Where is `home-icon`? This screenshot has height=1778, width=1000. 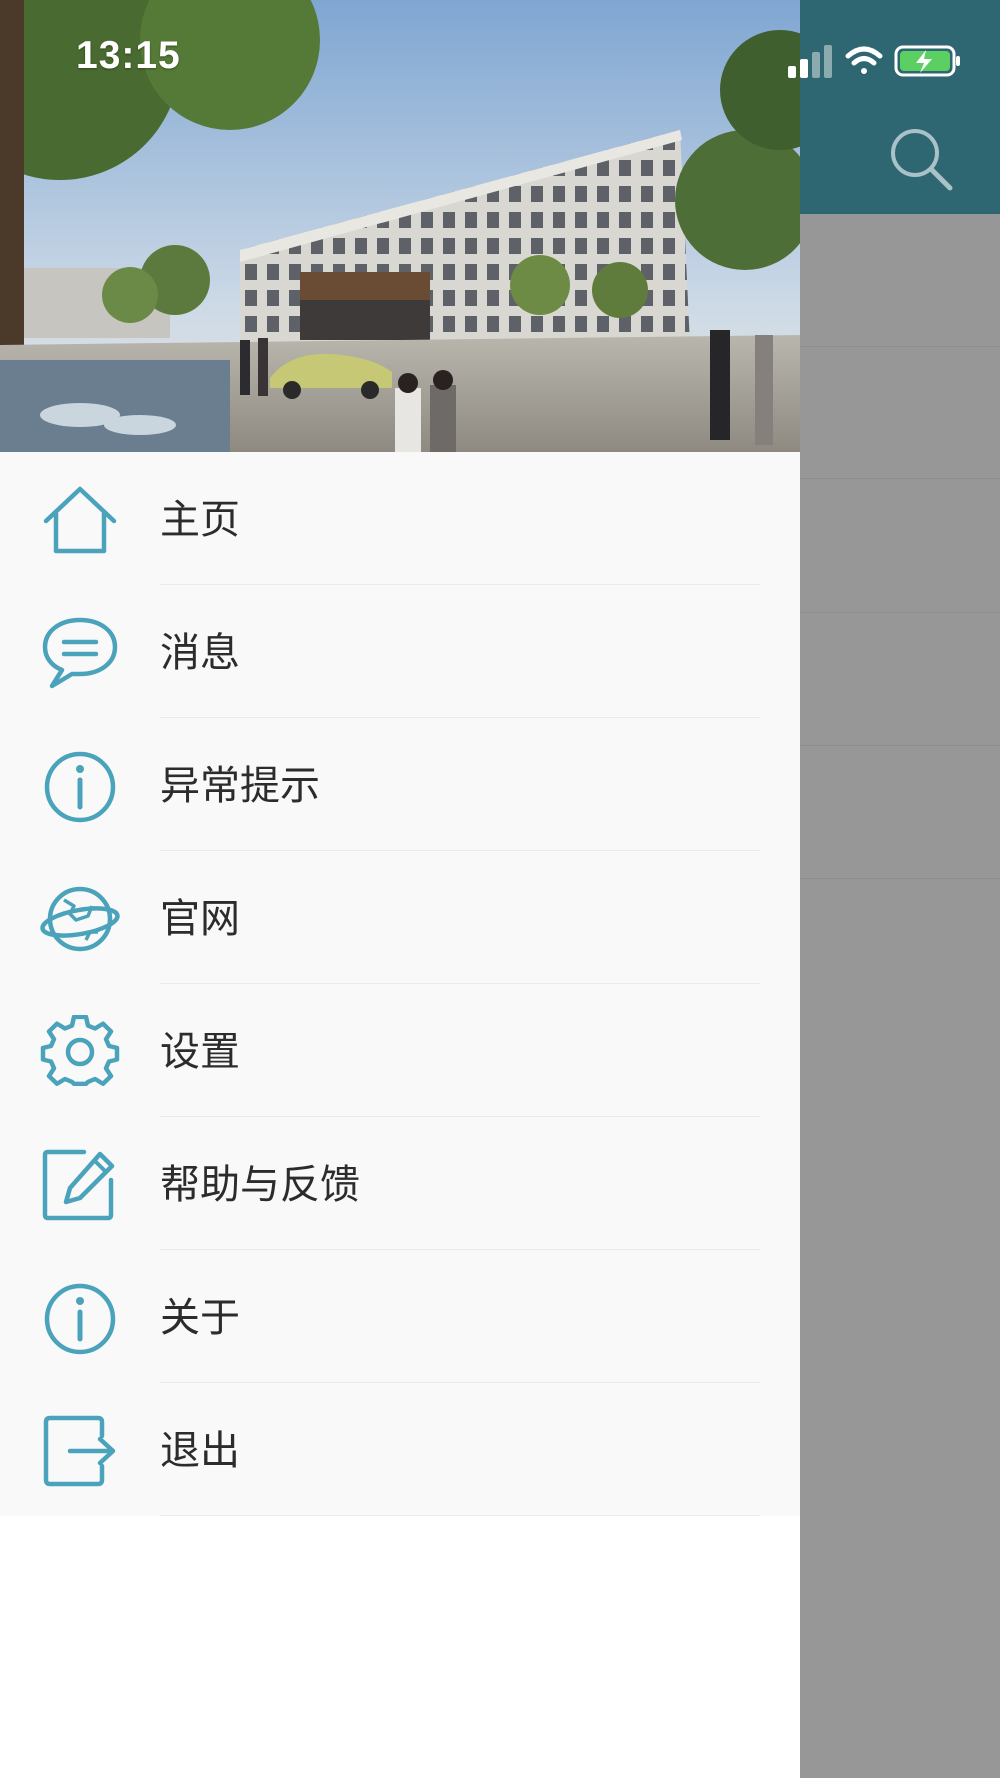 home-icon is located at coordinates (80, 520).